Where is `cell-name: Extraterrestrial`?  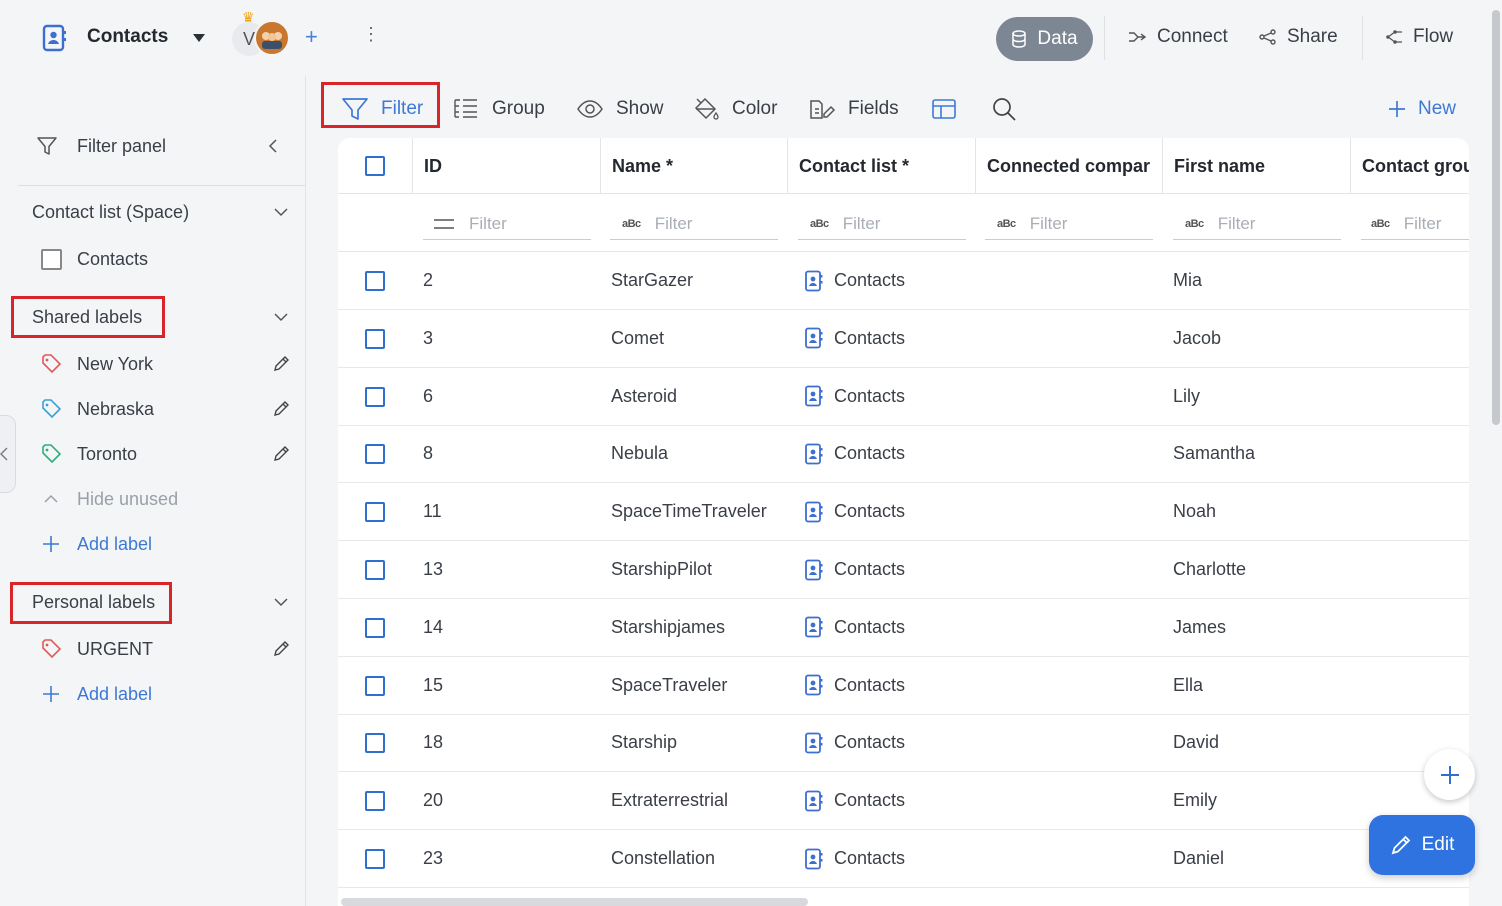 cell-name: Extraterrestrial is located at coordinates (670, 800).